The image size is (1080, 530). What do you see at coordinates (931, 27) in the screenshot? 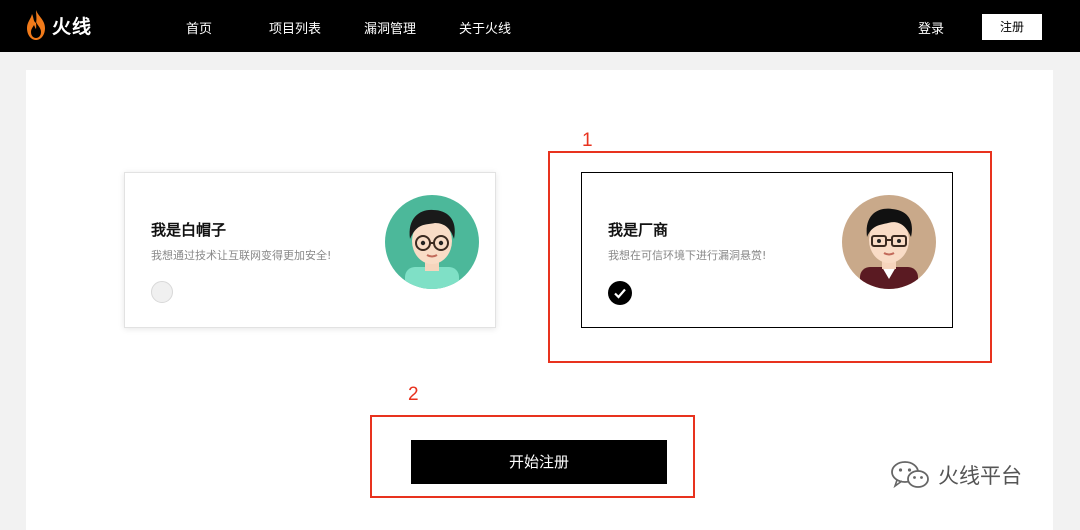
I see `login-link: 登录` at bounding box center [931, 27].